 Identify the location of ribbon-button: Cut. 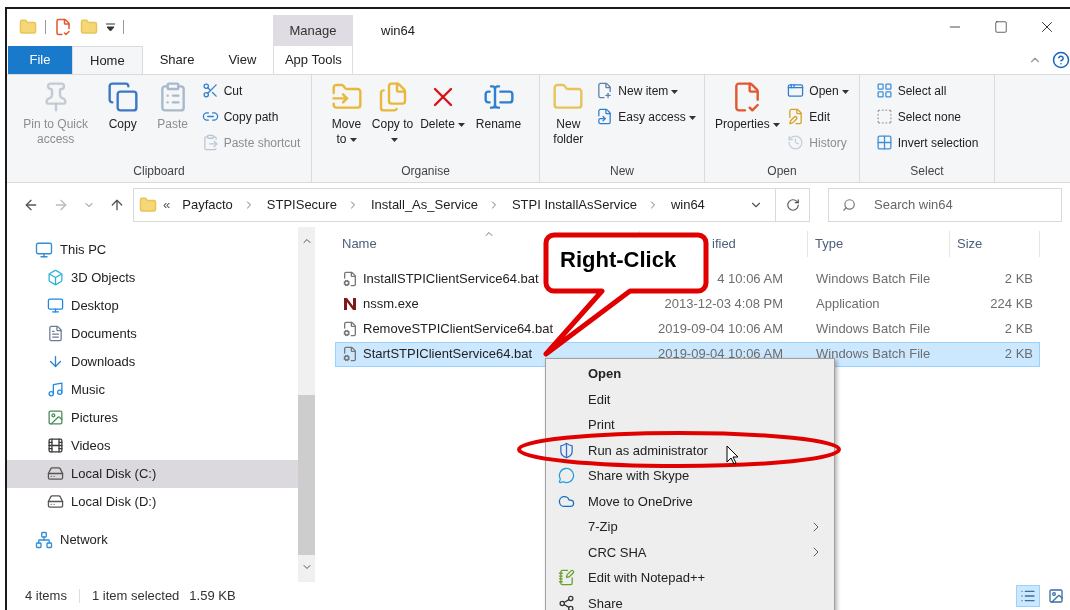
(251, 90).